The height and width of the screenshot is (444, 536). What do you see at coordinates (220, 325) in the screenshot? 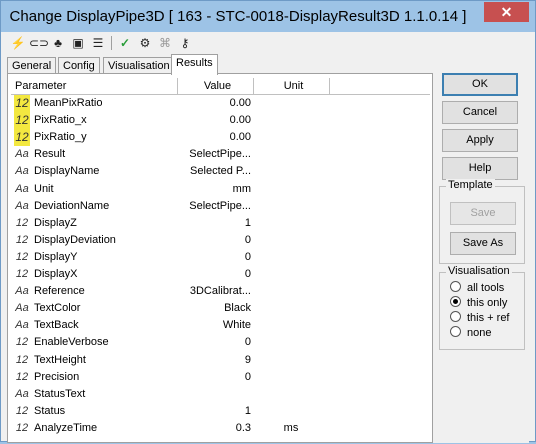
I see `table-row: Aa TextBack White` at bounding box center [220, 325].